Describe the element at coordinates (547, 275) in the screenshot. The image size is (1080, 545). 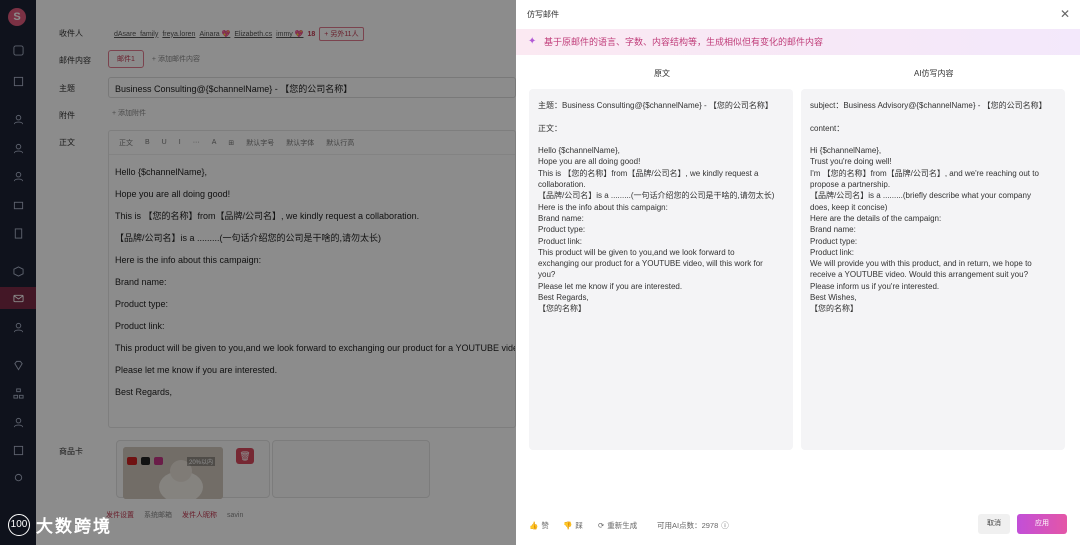
I see `original-line: you?` at that location.